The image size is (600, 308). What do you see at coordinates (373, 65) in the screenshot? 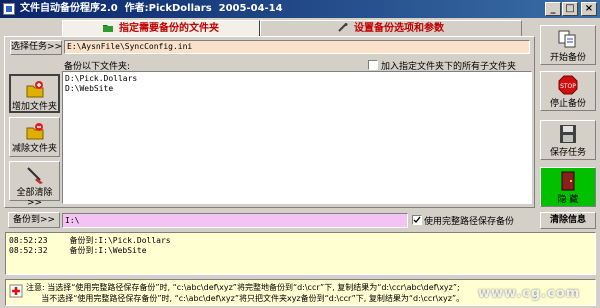
I see `include-subfolders-checkbox` at bounding box center [373, 65].